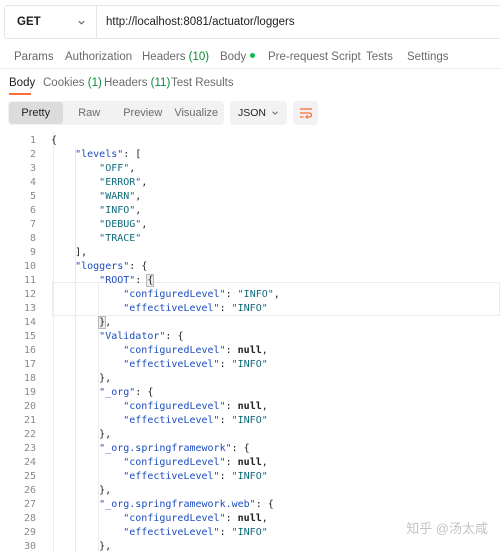 This screenshot has width=500, height=553. Describe the element at coordinates (29, 448) in the screenshot. I see `line-number: 23` at that location.